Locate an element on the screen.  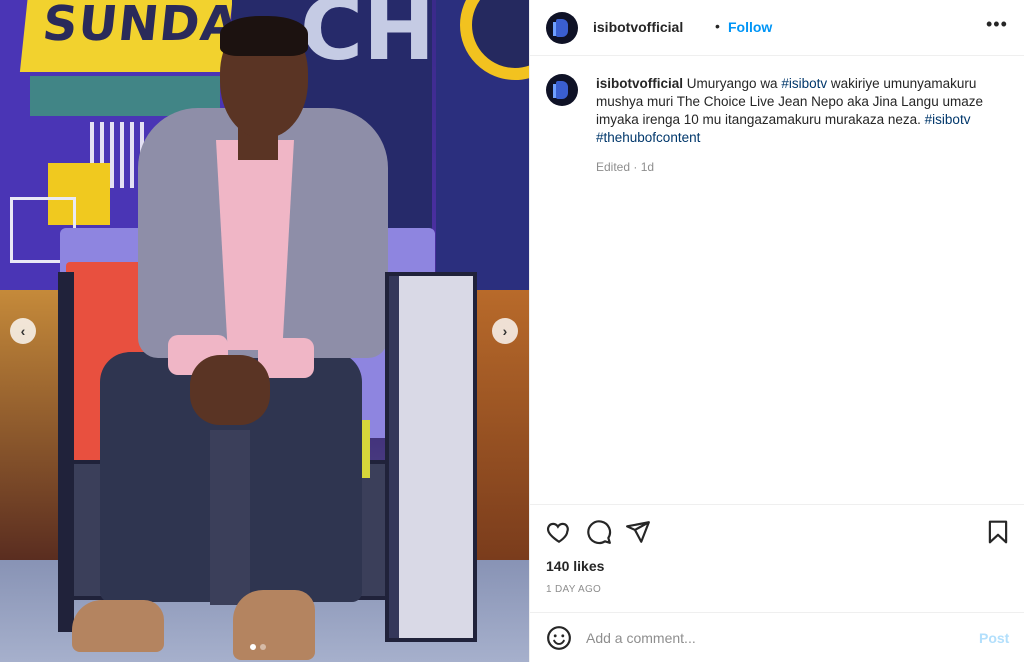
header-username: isibotvofficial is located at coordinates (638, 27).